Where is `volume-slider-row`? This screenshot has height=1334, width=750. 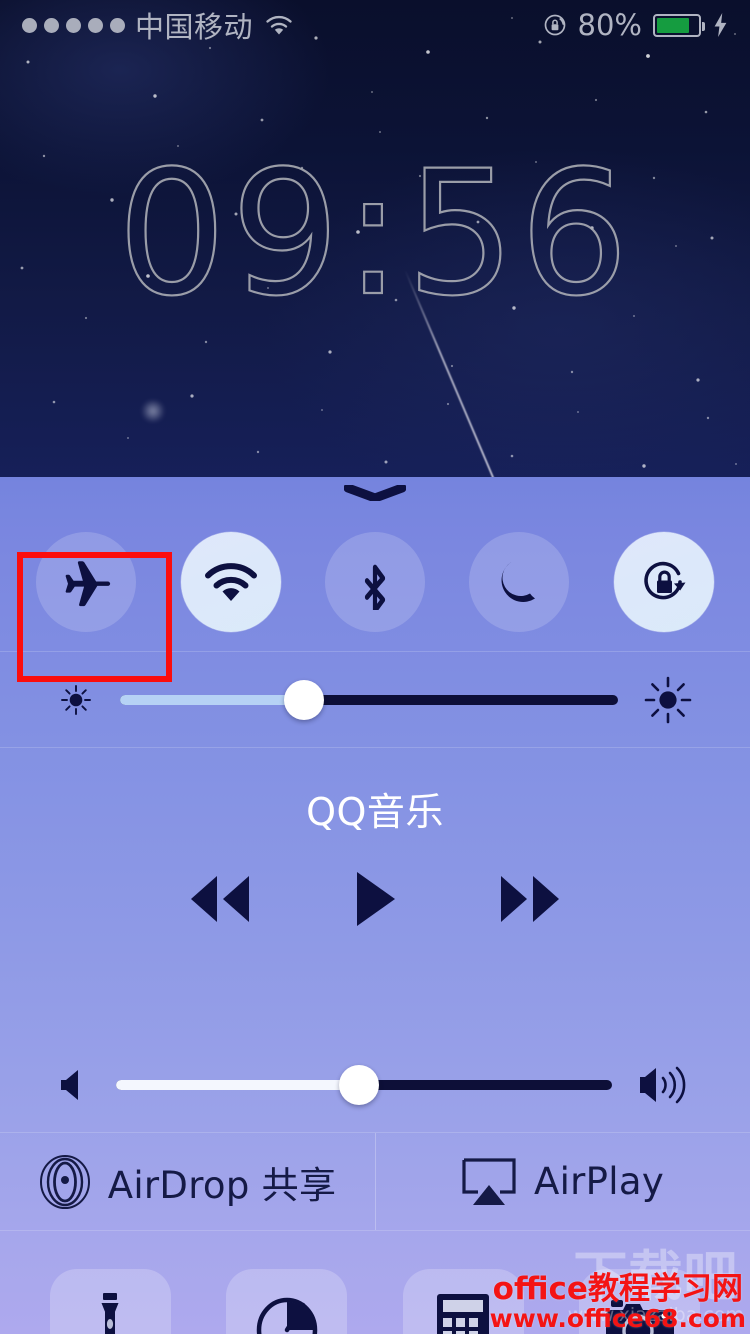 volume-slider-row is located at coordinates (375, 1084).